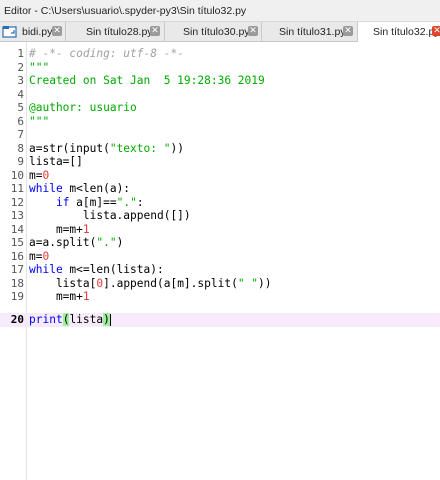 Image resolution: width=440 pixels, height=480 pixels. I want to click on text-cursor, so click(110, 320).